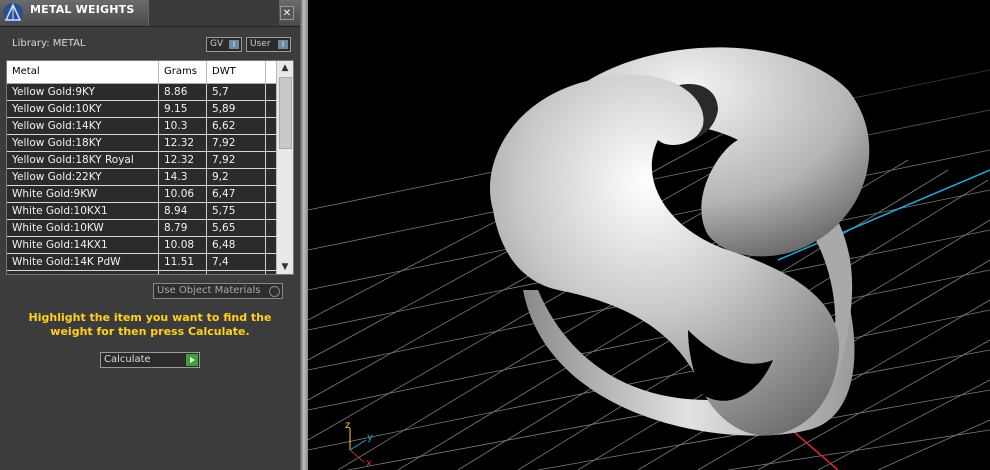  What do you see at coordinates (236, 262) in the screenshot?
I see `cell-dwt: 7,4` at bounding box center [236, 262].